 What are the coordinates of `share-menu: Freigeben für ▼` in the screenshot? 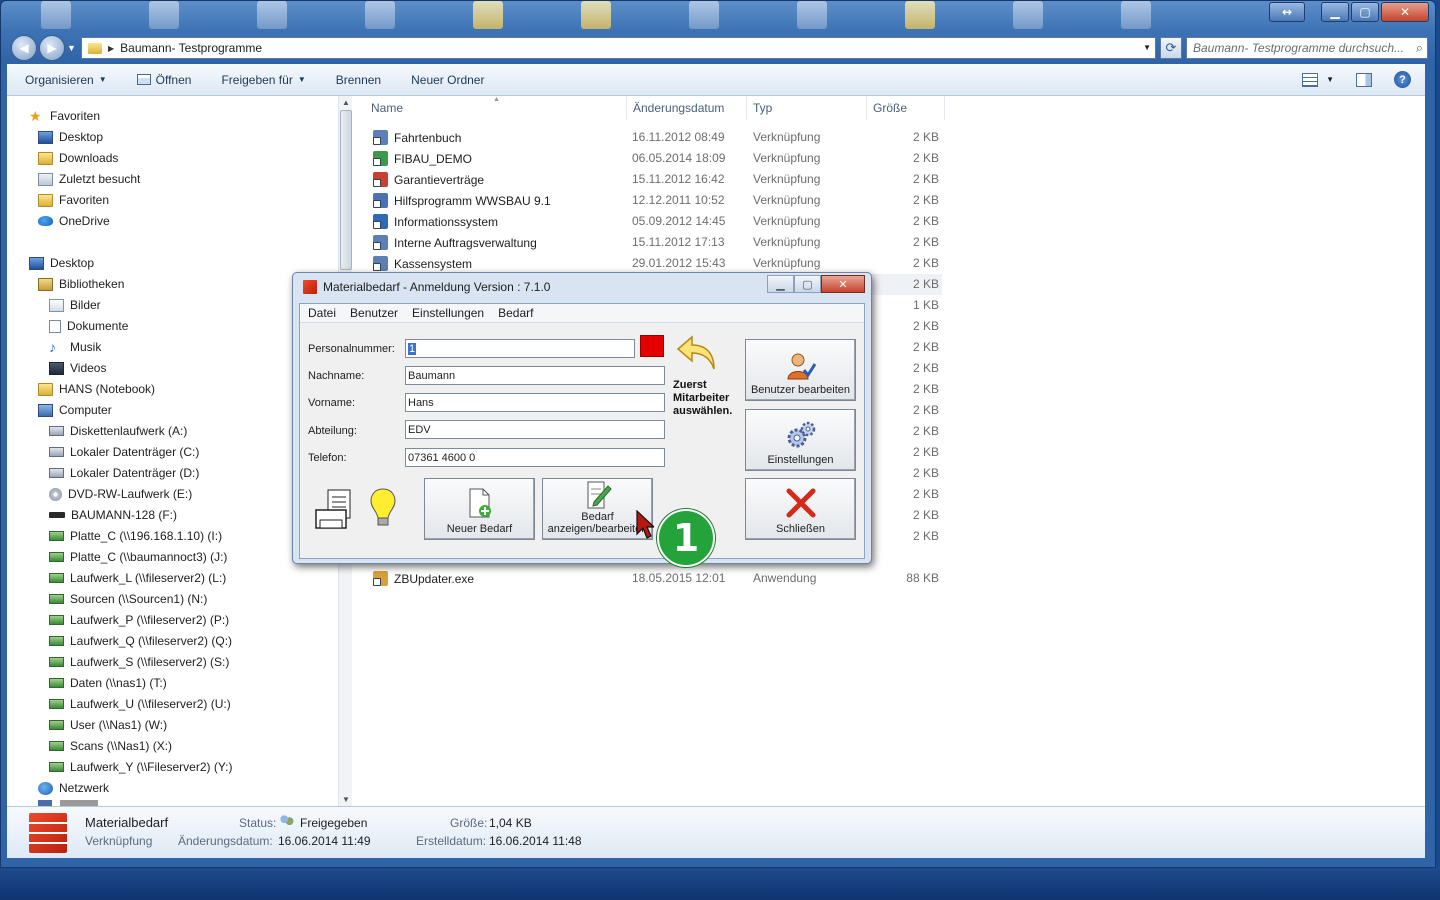 It's located at (263, 80).